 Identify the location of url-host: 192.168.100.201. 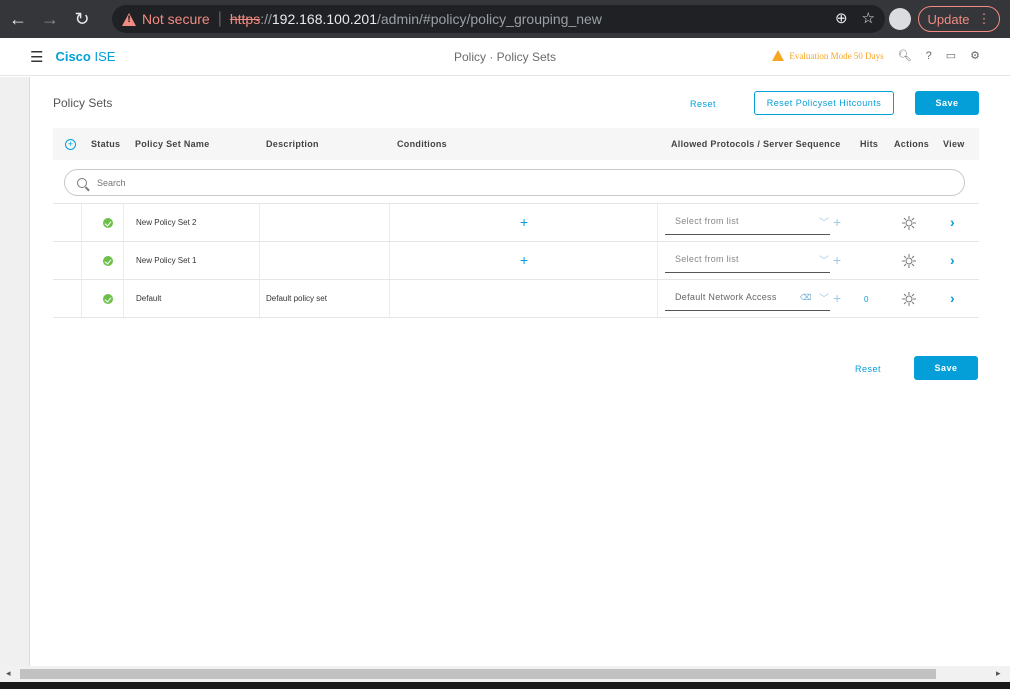
(324, 19).